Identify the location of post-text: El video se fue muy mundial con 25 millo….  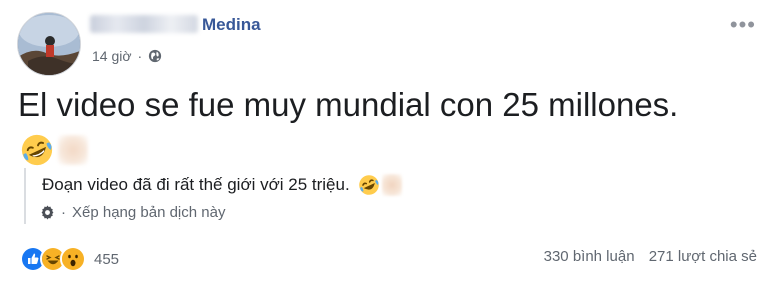
(348, 104).